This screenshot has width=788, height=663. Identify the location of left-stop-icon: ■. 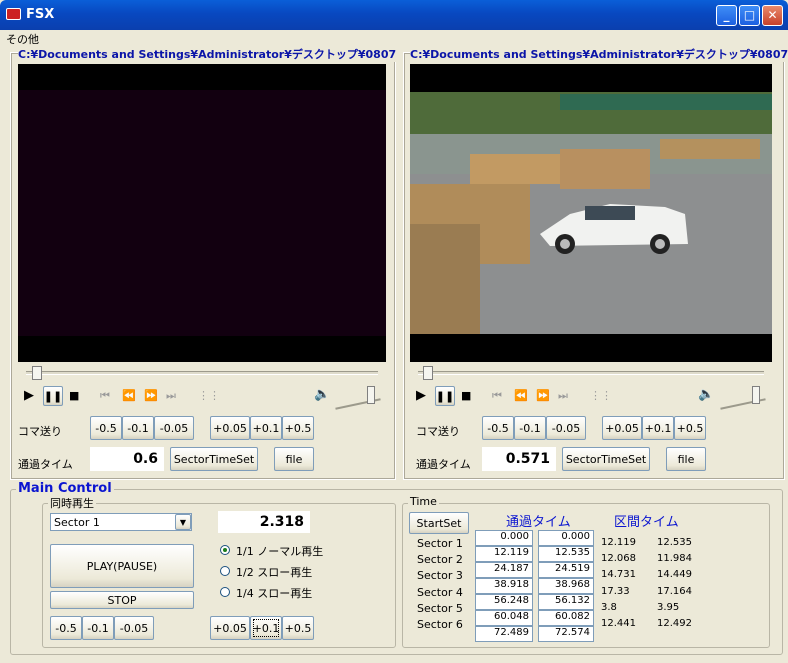
(74, 395).